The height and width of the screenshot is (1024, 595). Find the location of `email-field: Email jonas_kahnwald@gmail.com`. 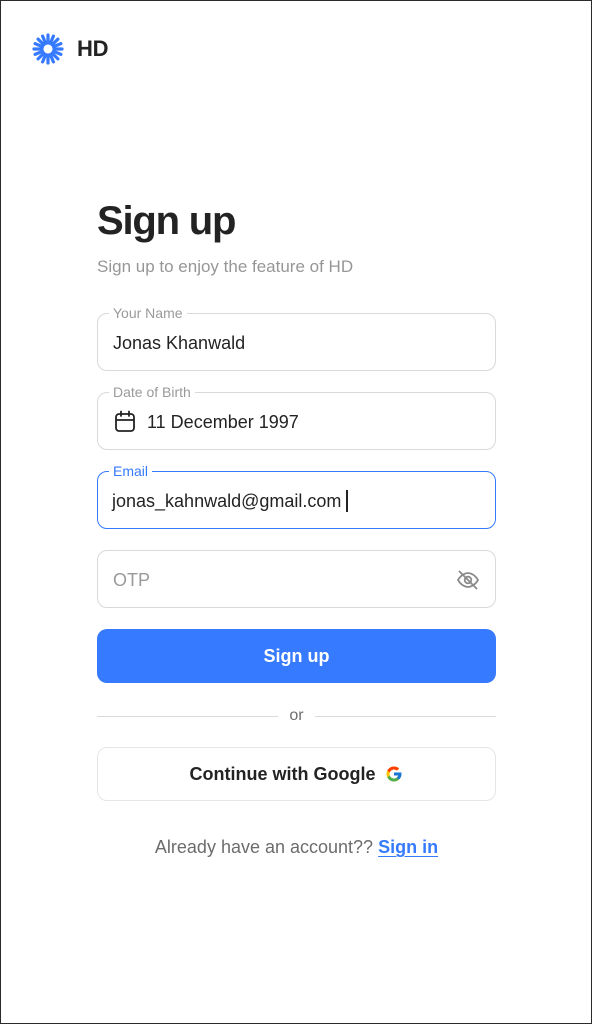

email-field: Email jonas_kahnwald@gmail.com is located at coordinates (296, 496).